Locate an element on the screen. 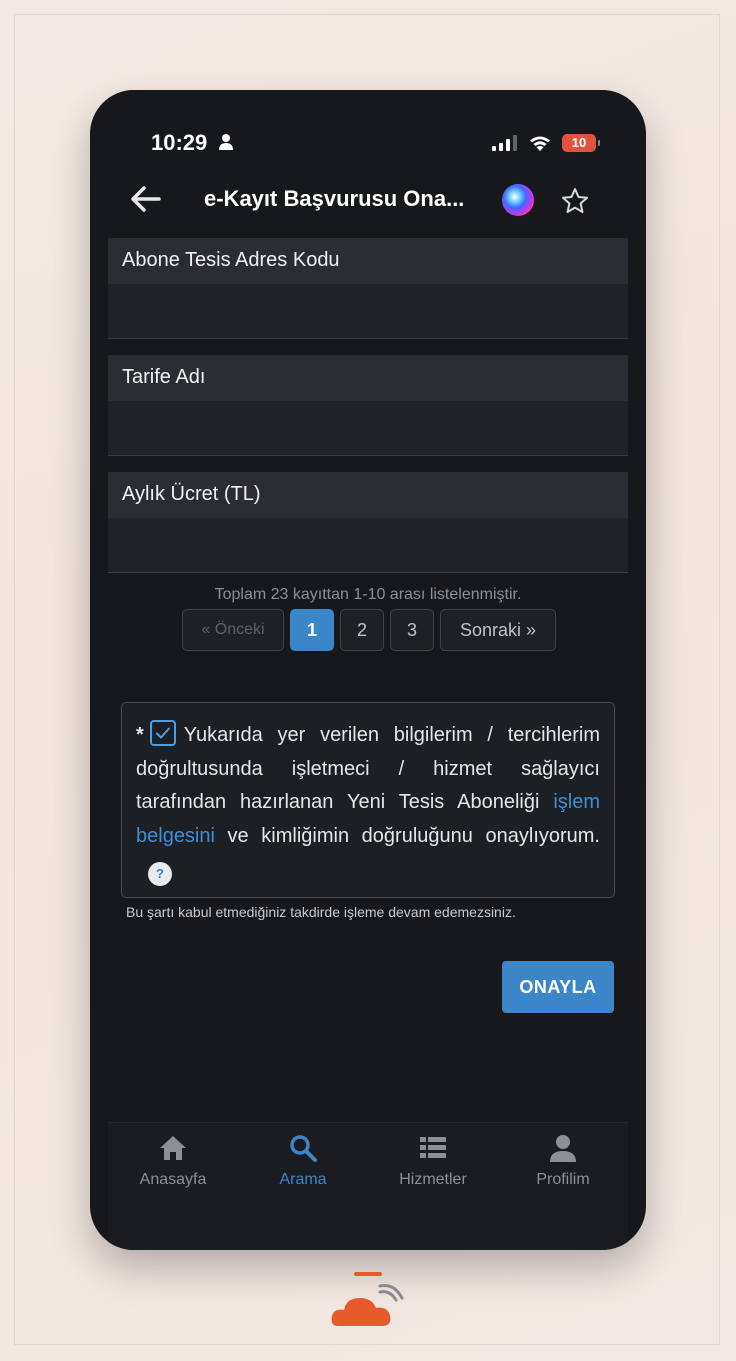 The height and width of the screenshot is (1361, 736). back-arrow-icon is located at coordinates (145, 199).